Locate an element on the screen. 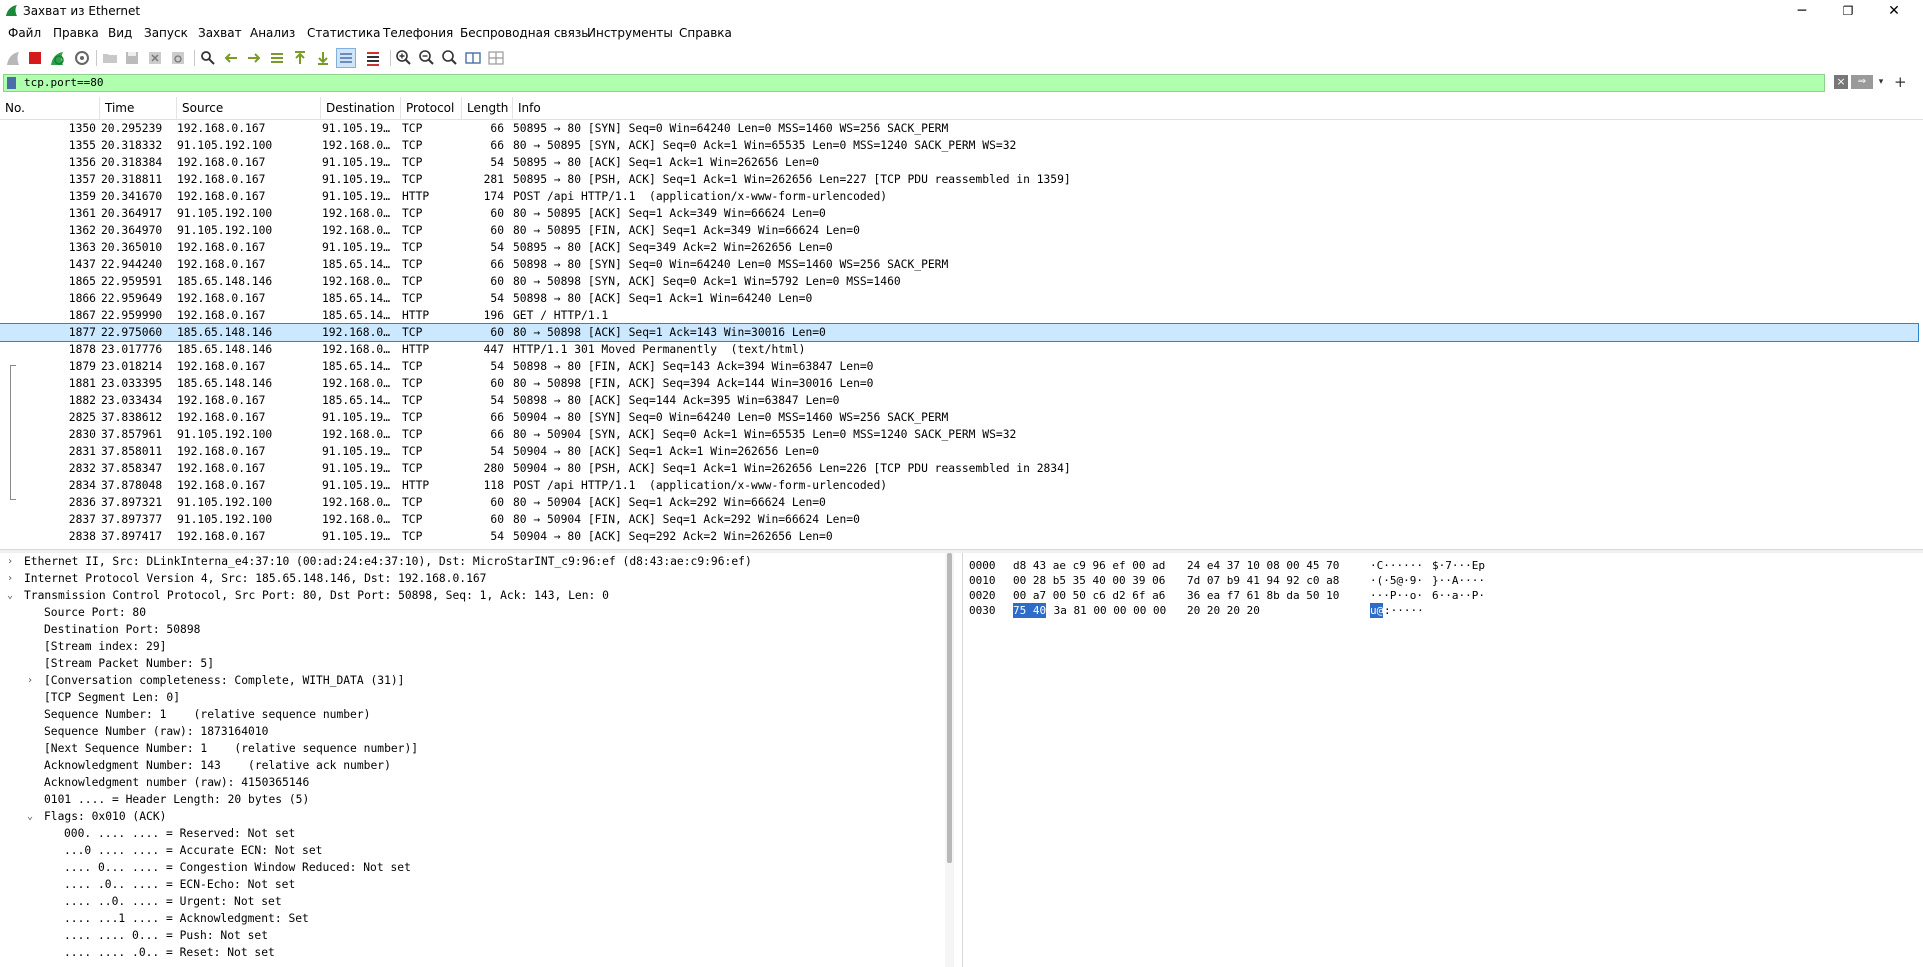 This screenshot has width=1923, height=967. stop-capture-icon is located at coordinates (35, 58).